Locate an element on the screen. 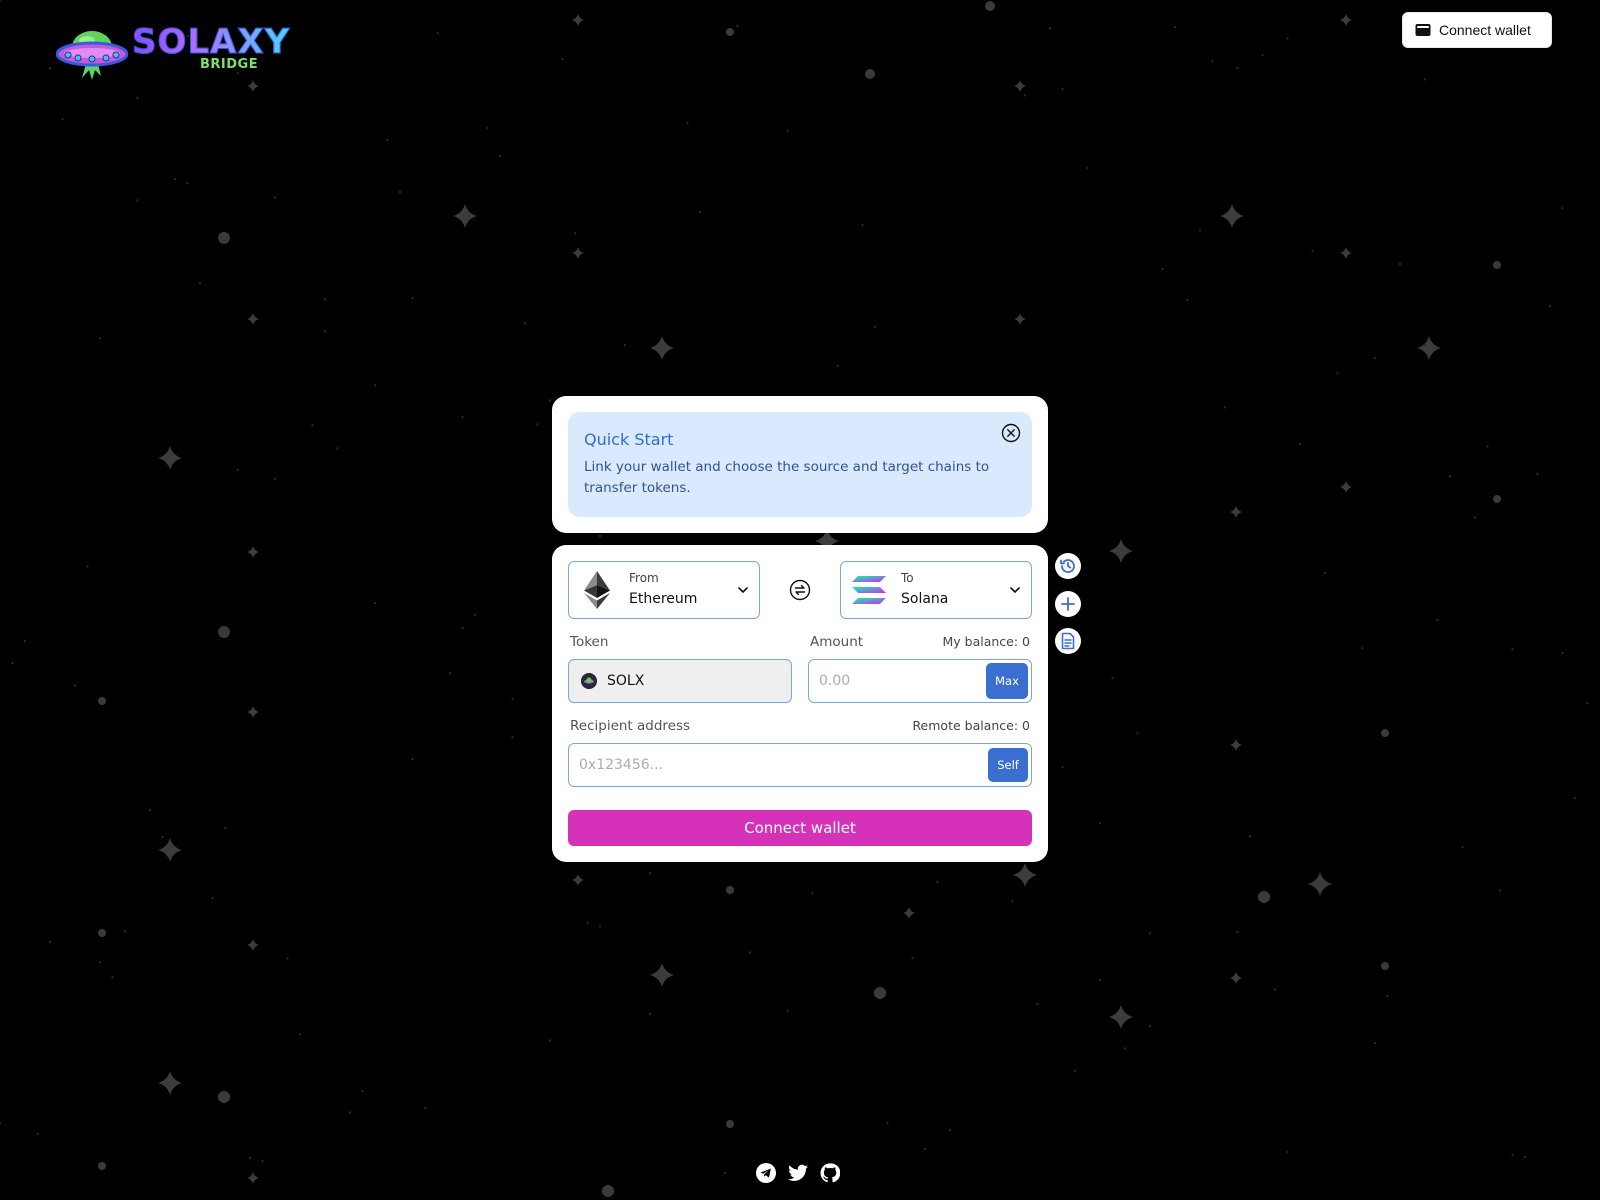  solana-icon is located at coordinates (869, 590).